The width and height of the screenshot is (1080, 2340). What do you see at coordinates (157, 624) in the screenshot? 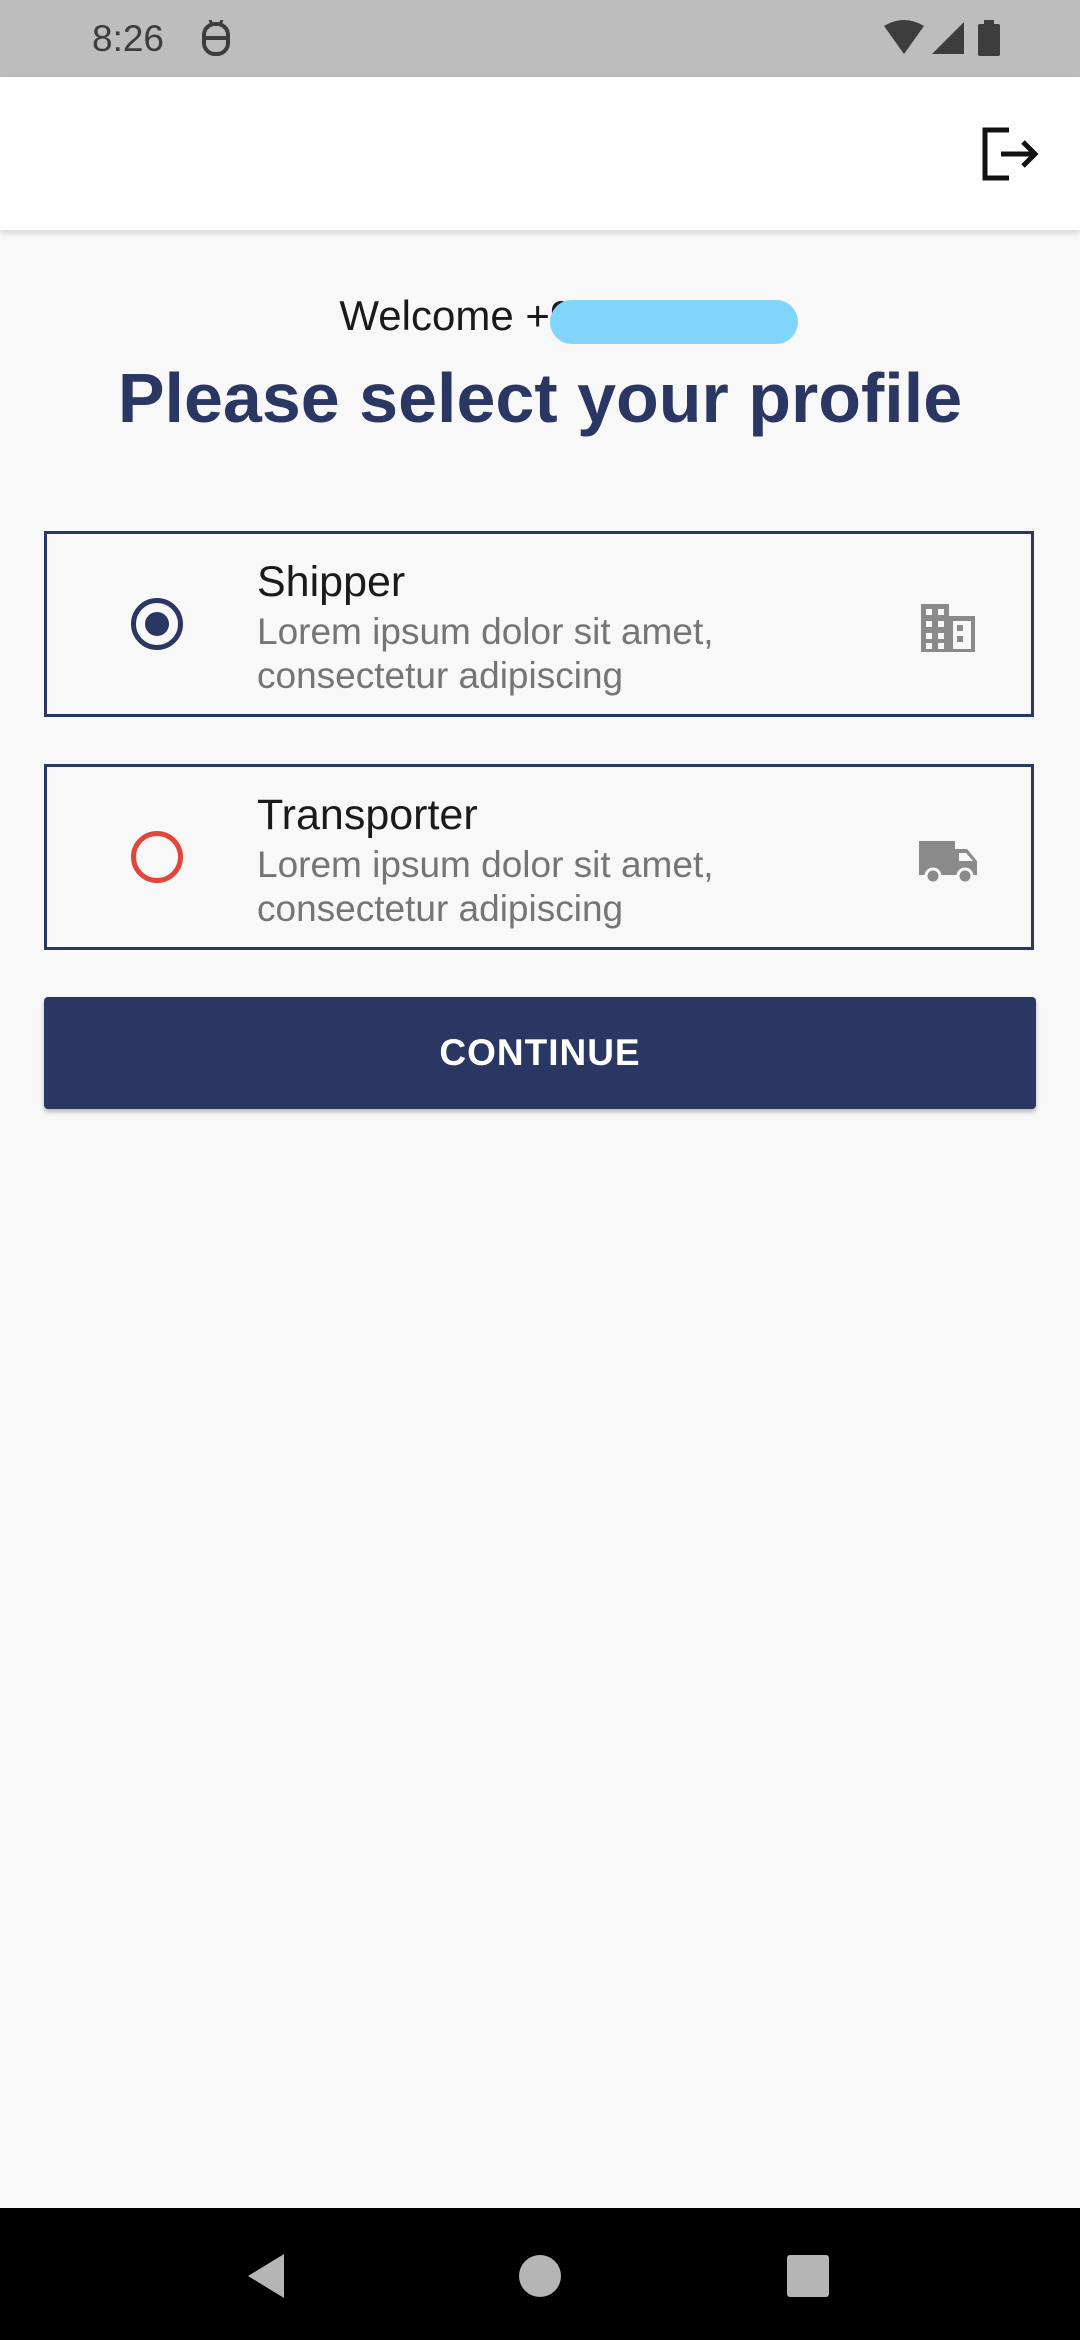
I see `radio-shipper` at bounding box center [157, 624].